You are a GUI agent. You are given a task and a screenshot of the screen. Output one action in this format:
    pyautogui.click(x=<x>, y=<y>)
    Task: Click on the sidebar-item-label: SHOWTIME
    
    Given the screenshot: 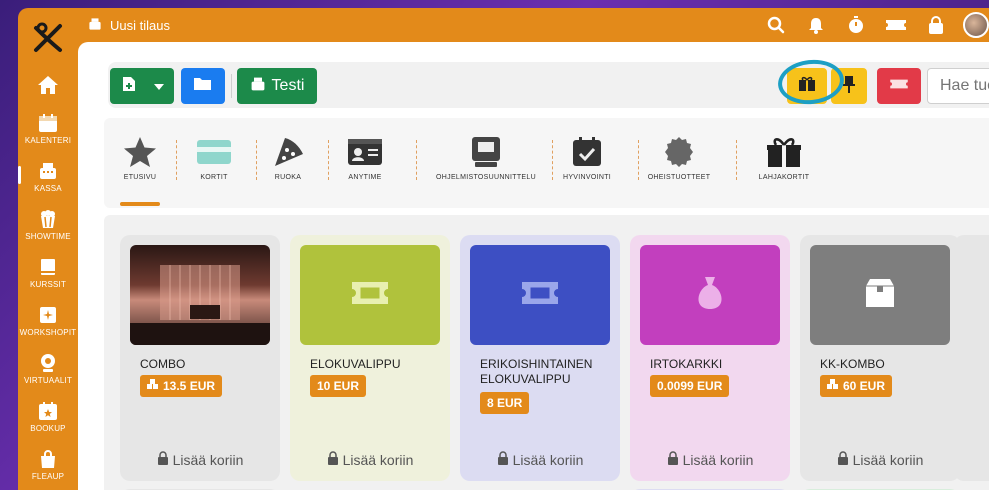 What is the action you would take?
    pyautogui.click(x=48, y=236)
    